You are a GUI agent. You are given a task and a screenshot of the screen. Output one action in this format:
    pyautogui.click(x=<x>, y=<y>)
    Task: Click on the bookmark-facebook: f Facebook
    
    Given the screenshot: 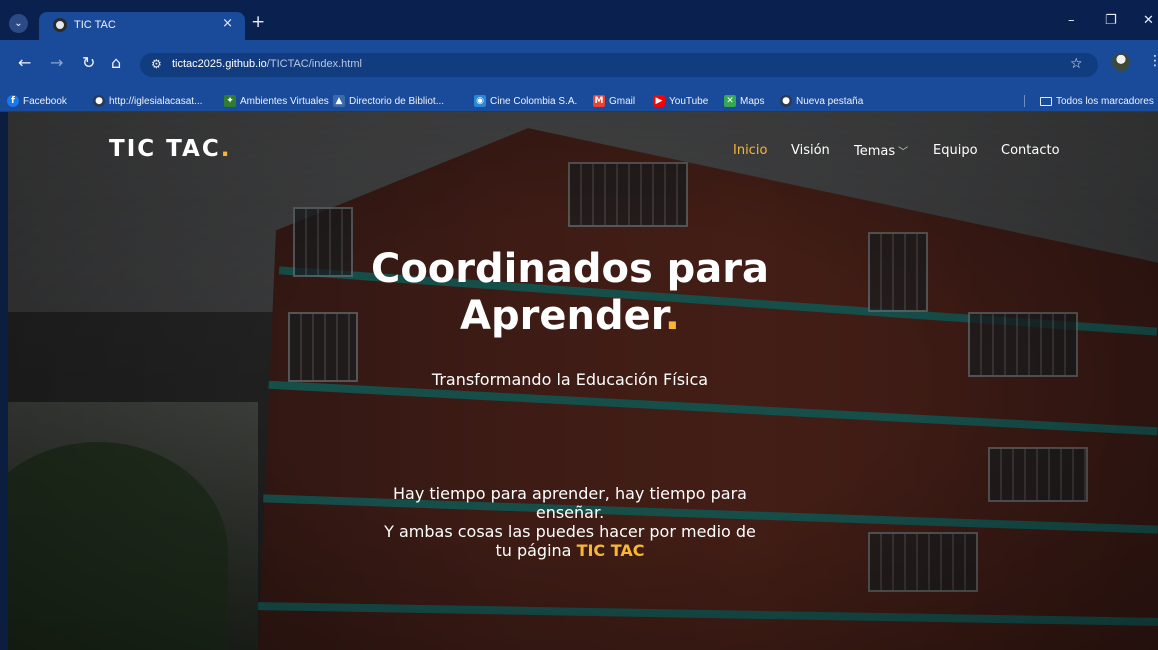 What is the action you would take?
    pyautogui.click(x=37, y=101)
    